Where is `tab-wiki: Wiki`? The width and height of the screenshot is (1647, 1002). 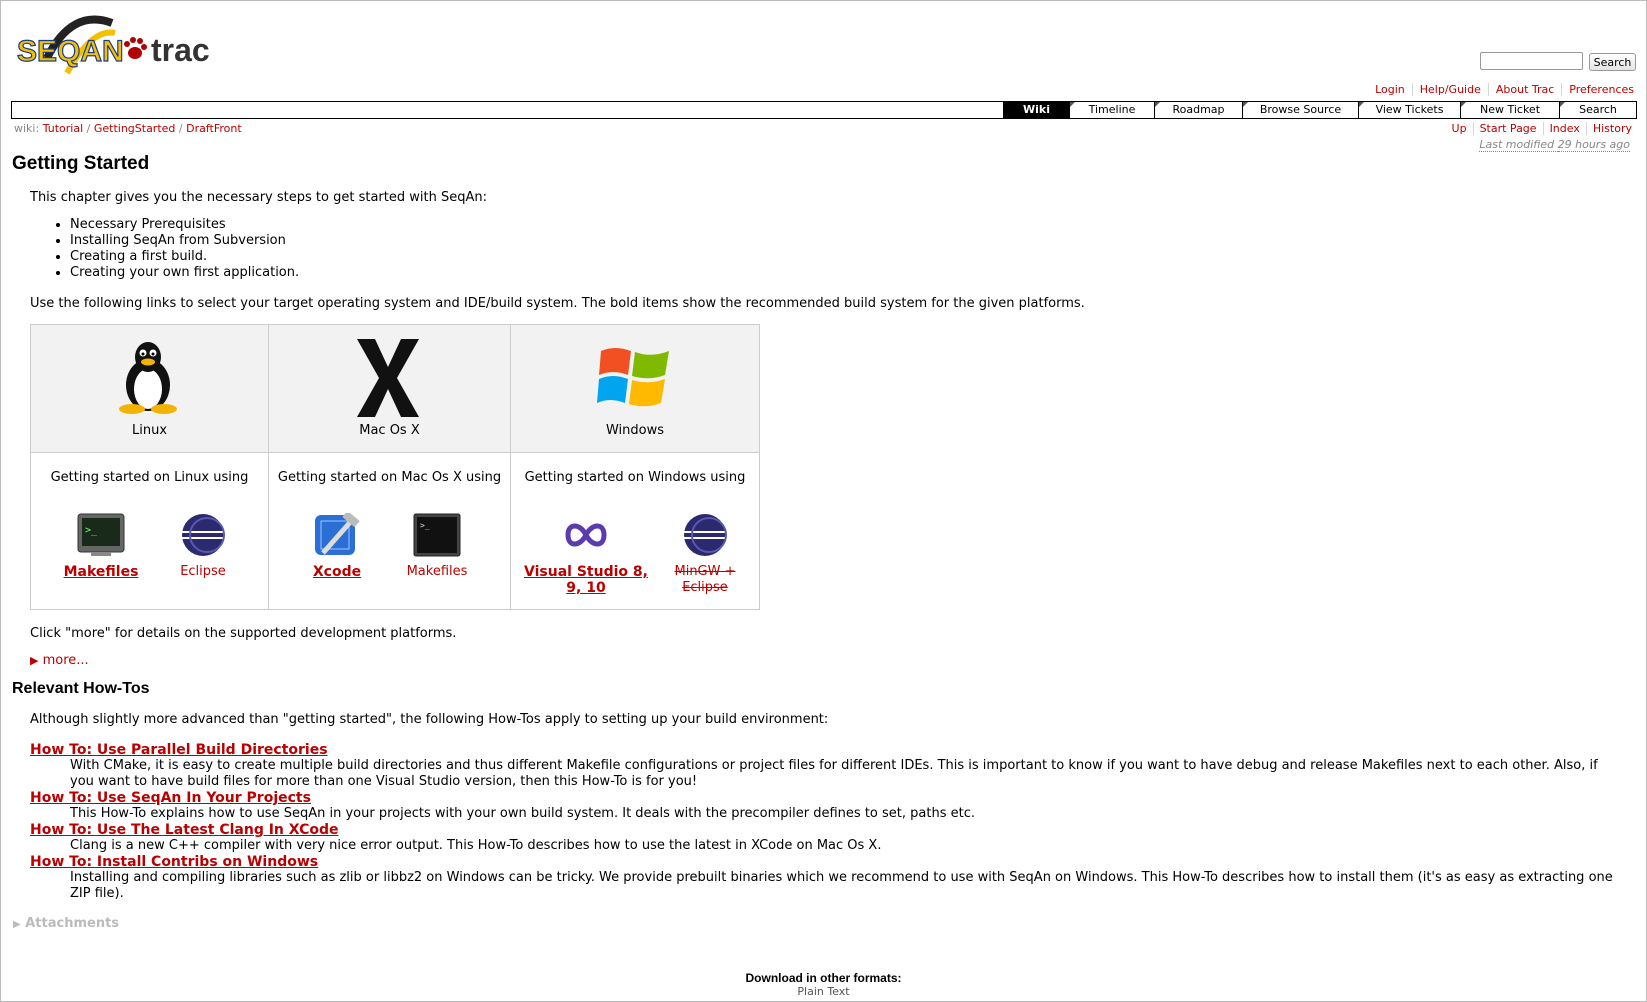
tab-wiki: Wiki is located at coordinates (1036, 110).